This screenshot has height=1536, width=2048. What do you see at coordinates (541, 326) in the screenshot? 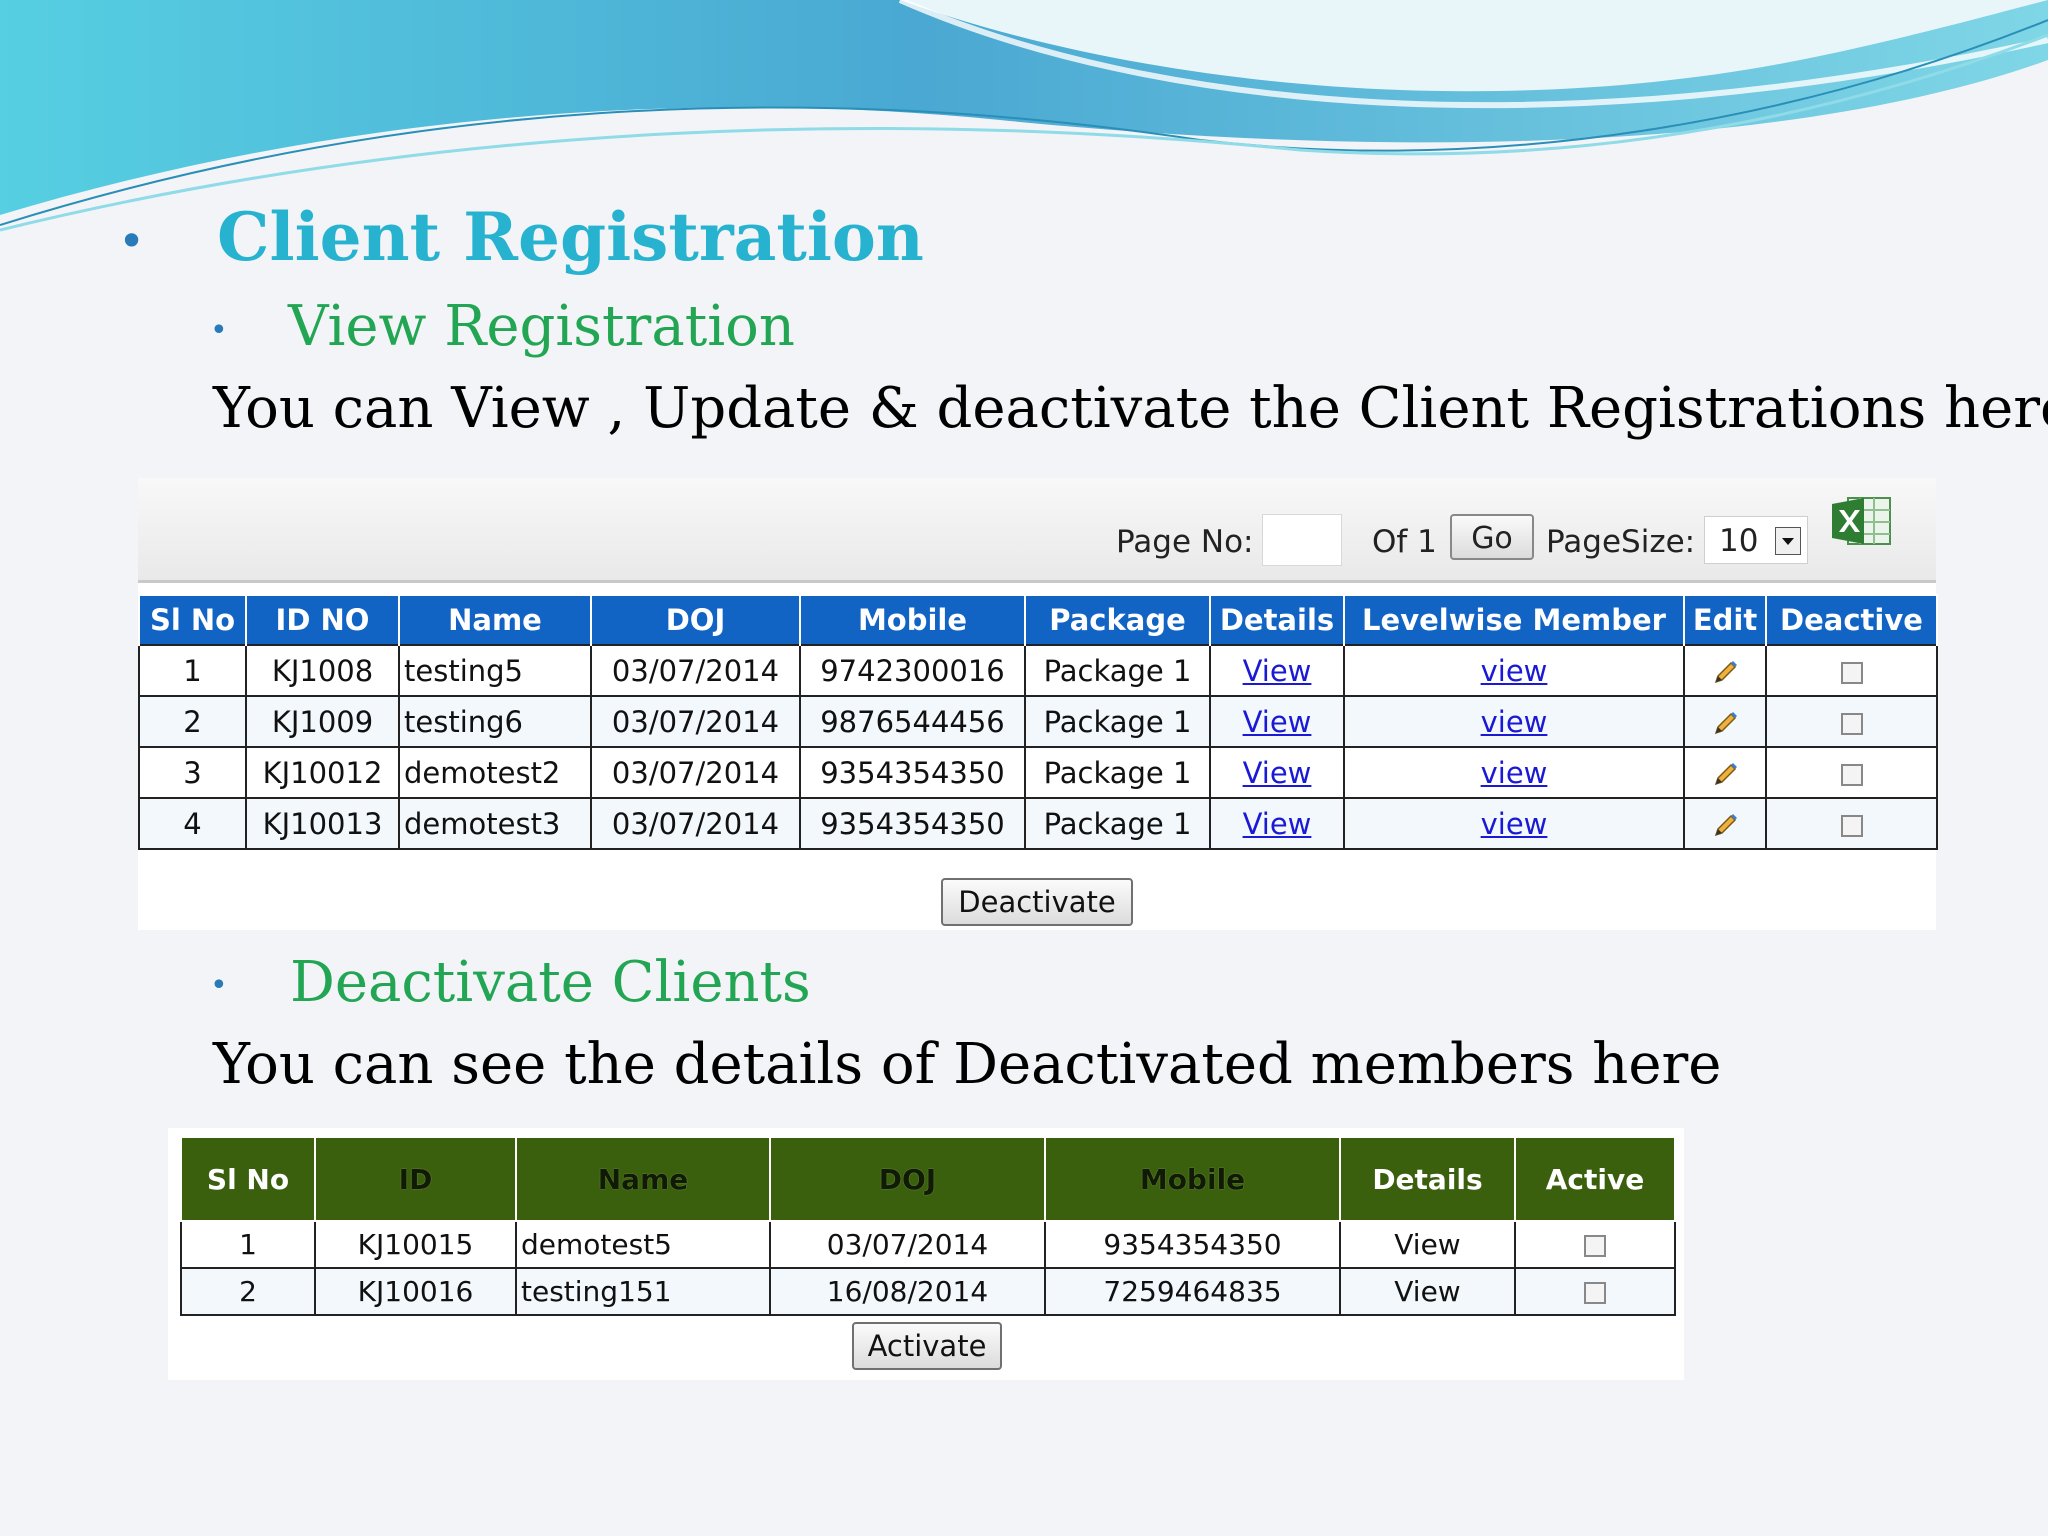
I see `section1-heading: View Registration` at bounding box center [541, 326].